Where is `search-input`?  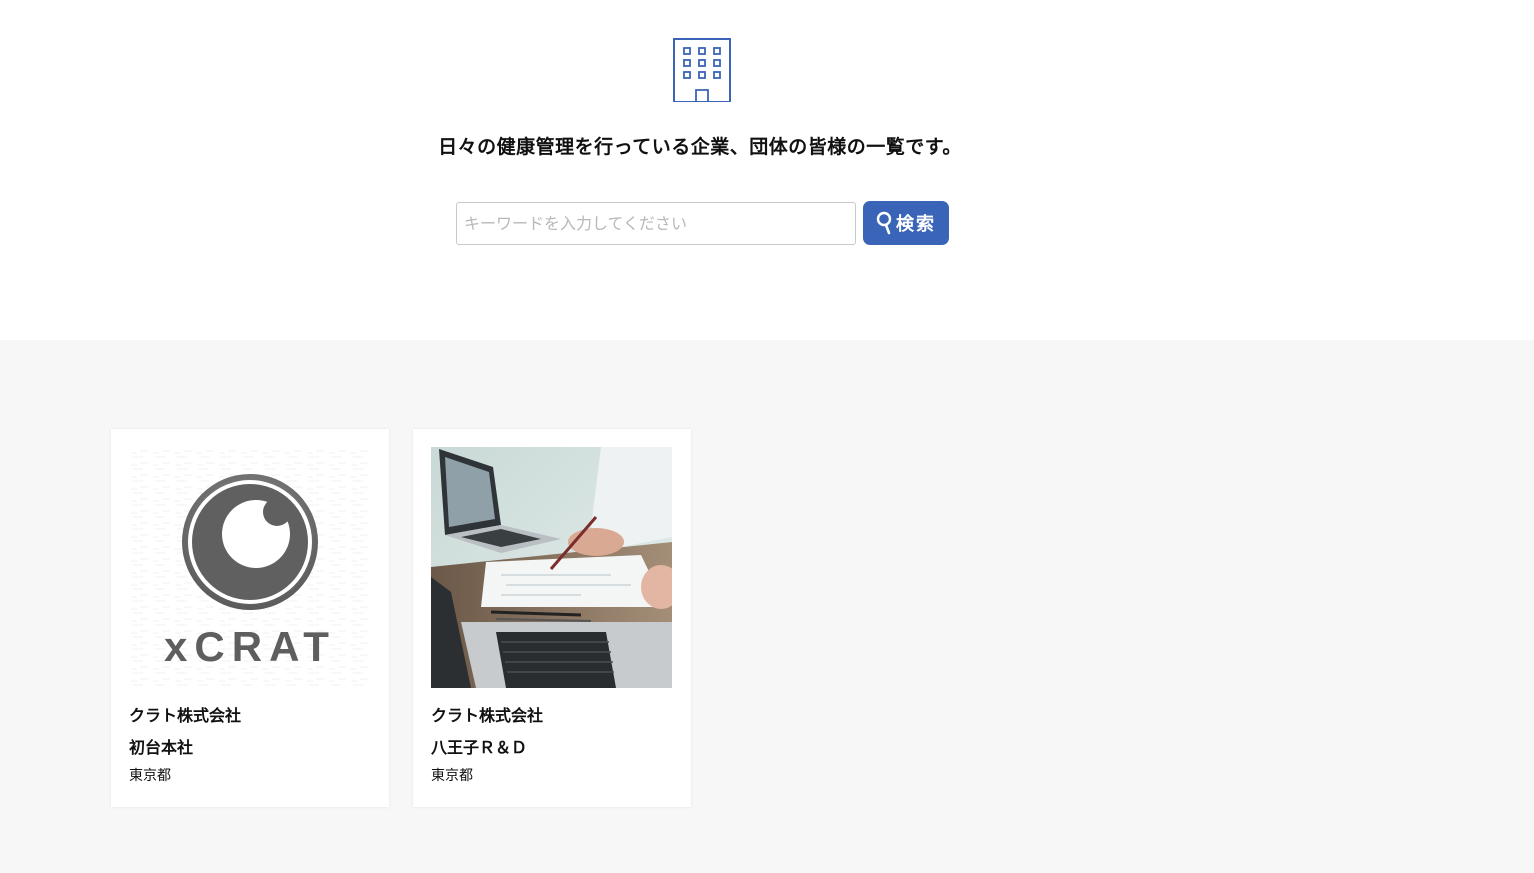
search-input is located at coordinates (656, 223).